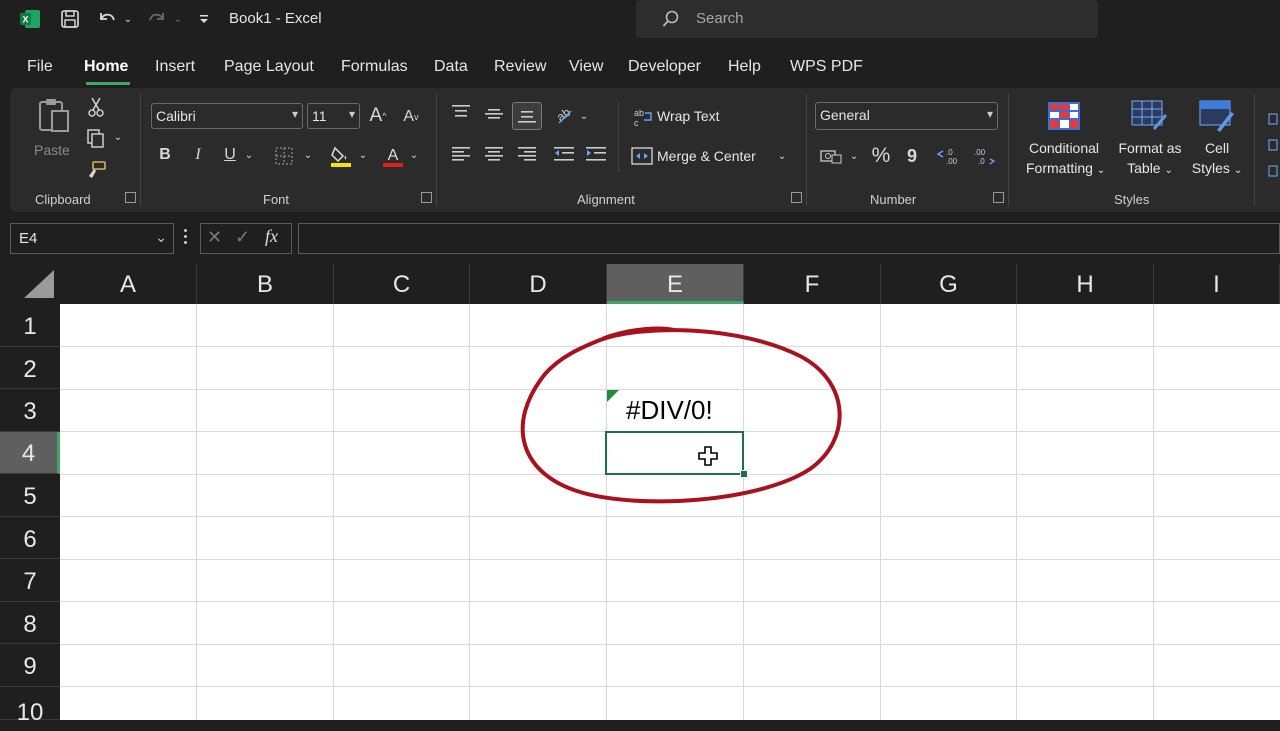  Describe the element at coordinates (414, 155) in the screenshot. I see `font-color-dropdown-icon: ⌄` at that location.